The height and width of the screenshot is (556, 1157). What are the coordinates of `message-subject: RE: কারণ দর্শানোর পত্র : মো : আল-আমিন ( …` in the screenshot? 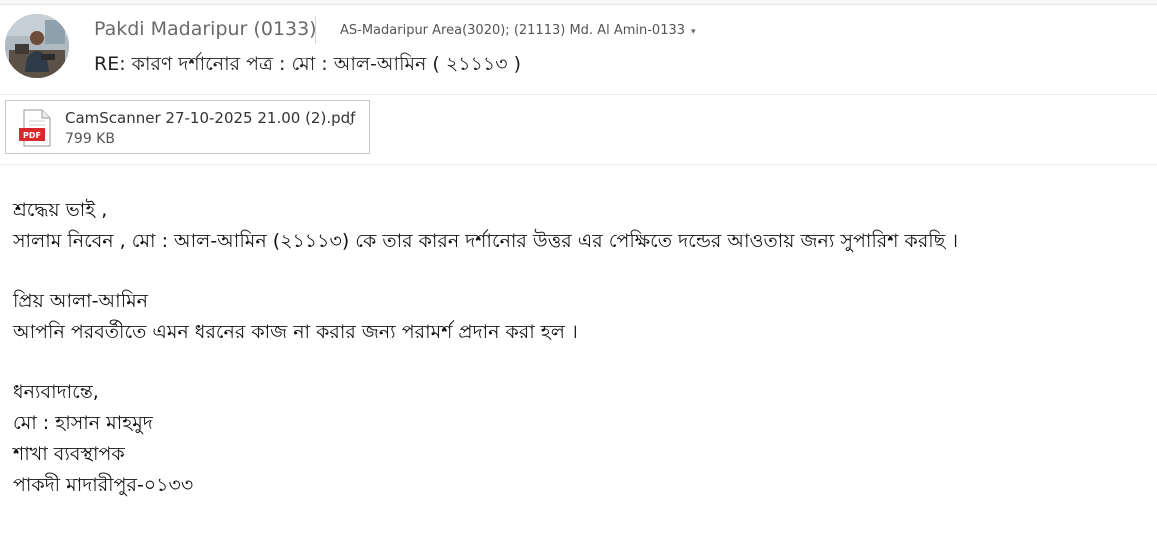 It's located at (308, 64).